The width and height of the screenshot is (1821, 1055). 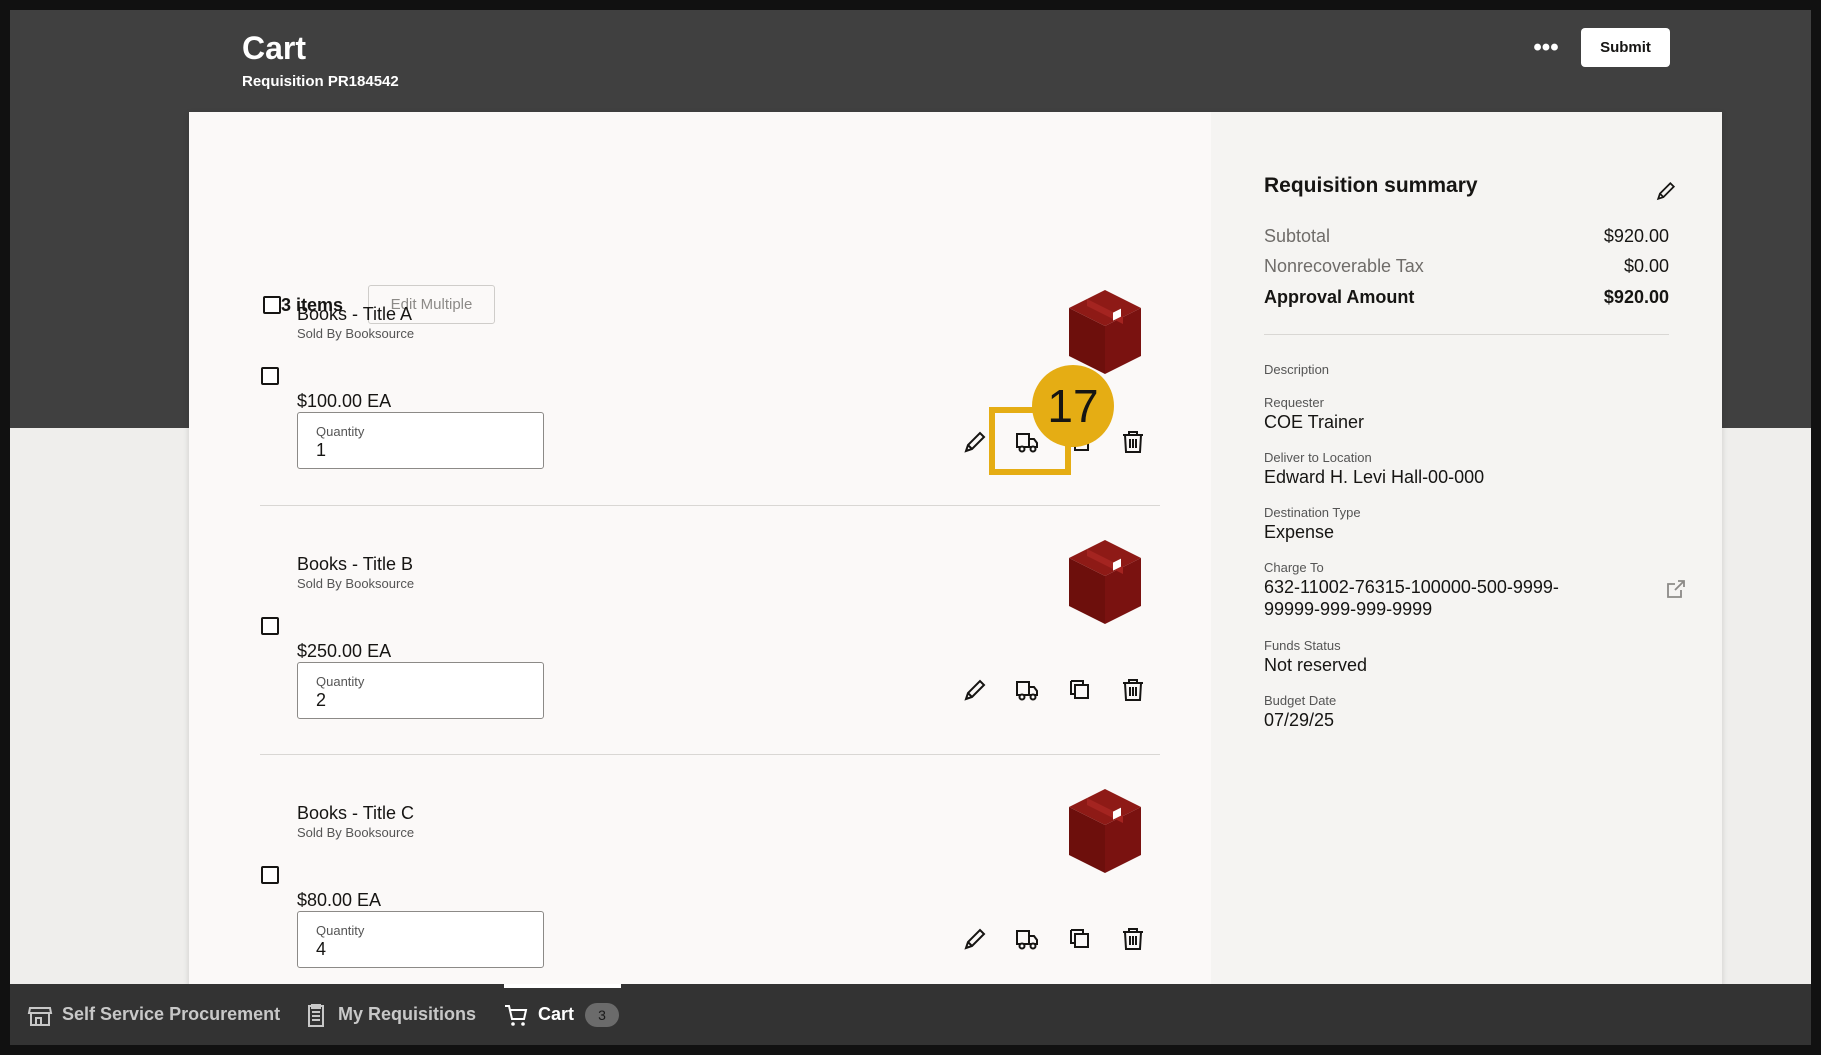 I want to click on approval-label: Approval Amount, so click(x=1339, y=297).